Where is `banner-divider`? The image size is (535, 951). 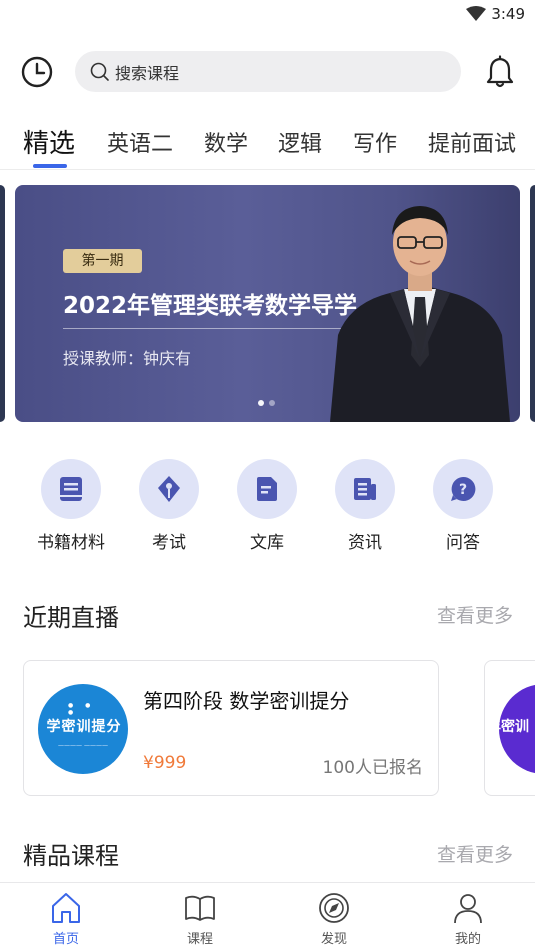 banner-divider is located at coordinates (210, 328).